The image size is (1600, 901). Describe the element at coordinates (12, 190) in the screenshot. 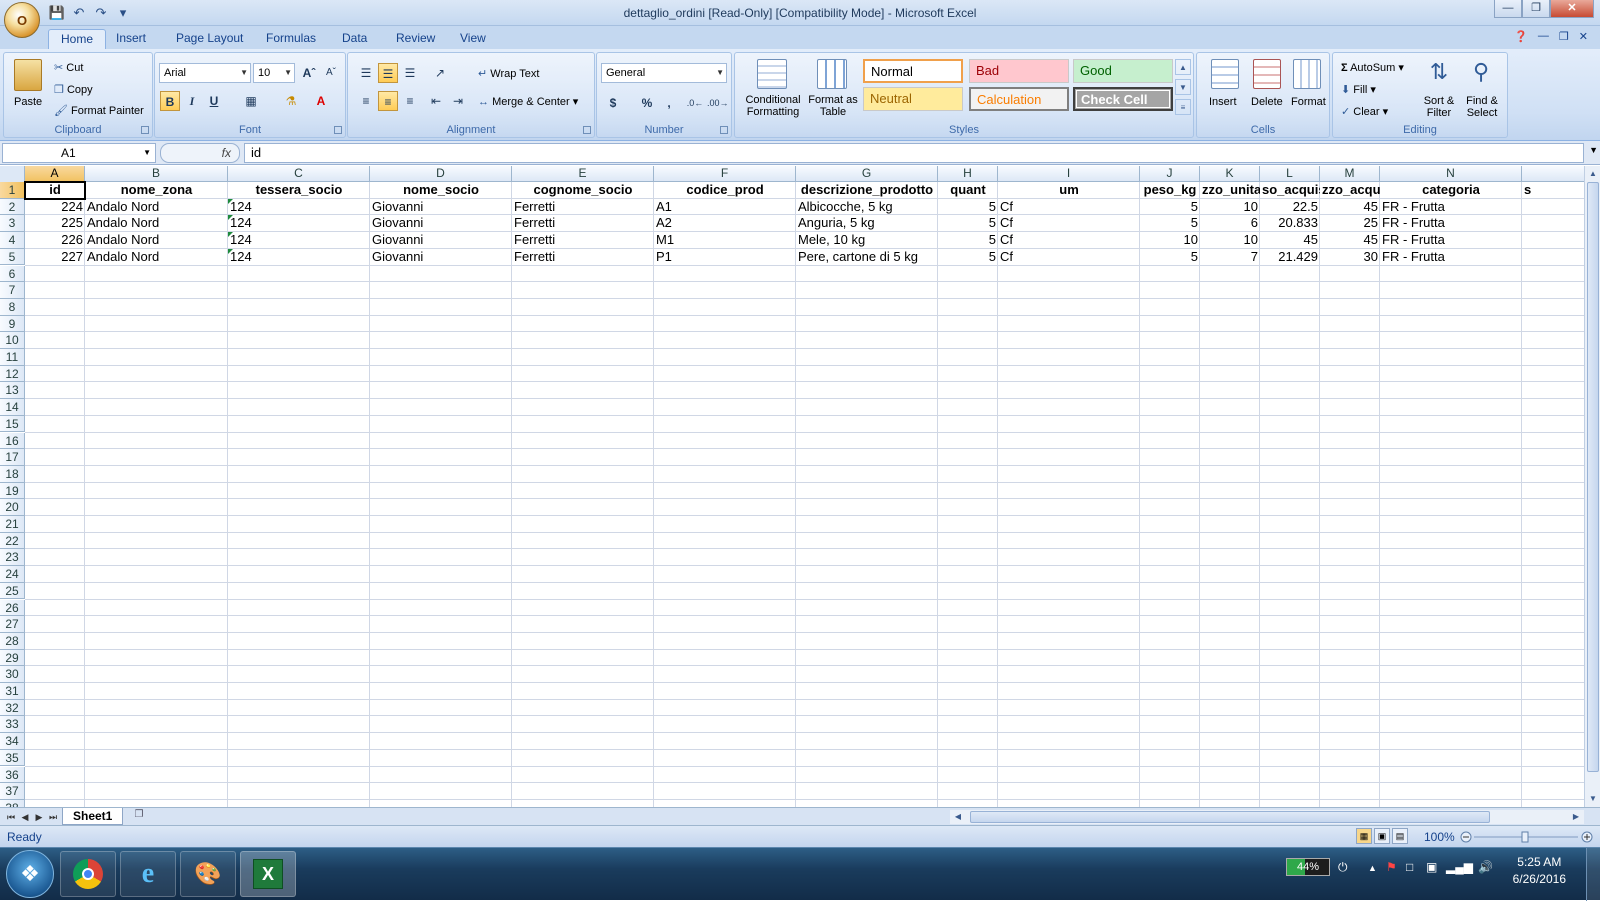

I see `row-header-1: 1` at that location.